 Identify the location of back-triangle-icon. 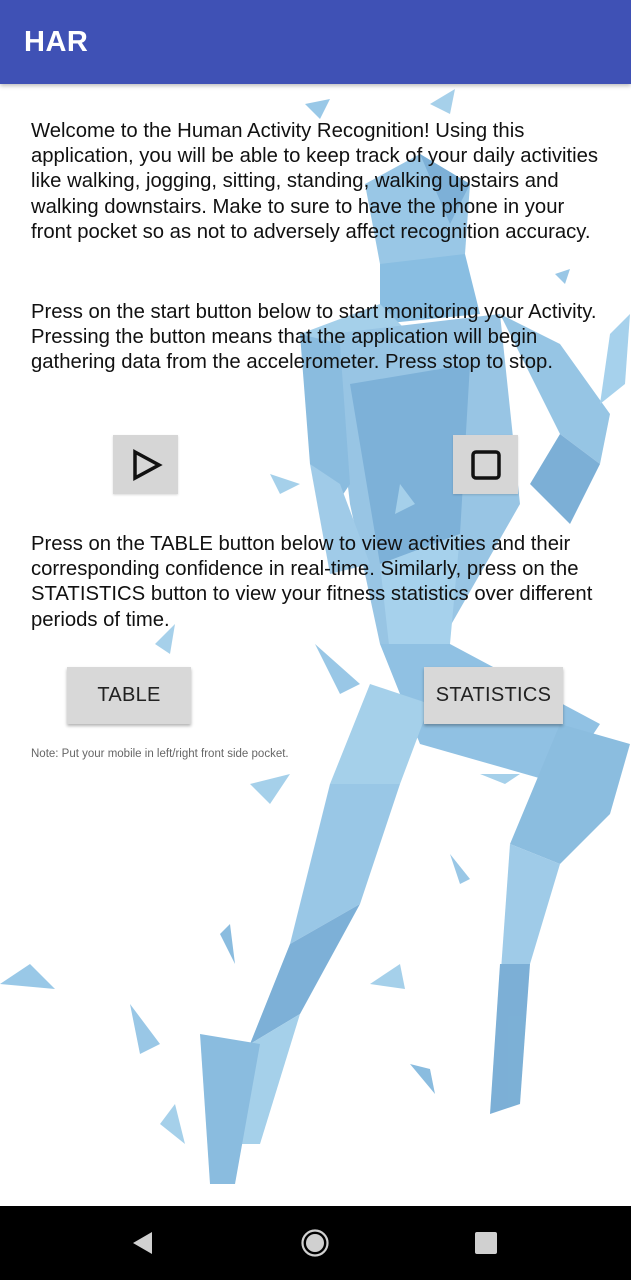
(142, 1243).